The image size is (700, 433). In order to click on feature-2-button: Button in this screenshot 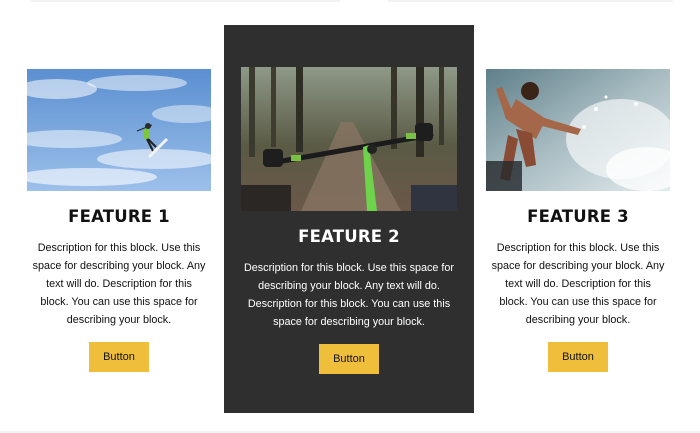, I will do `click(349, 359)`.